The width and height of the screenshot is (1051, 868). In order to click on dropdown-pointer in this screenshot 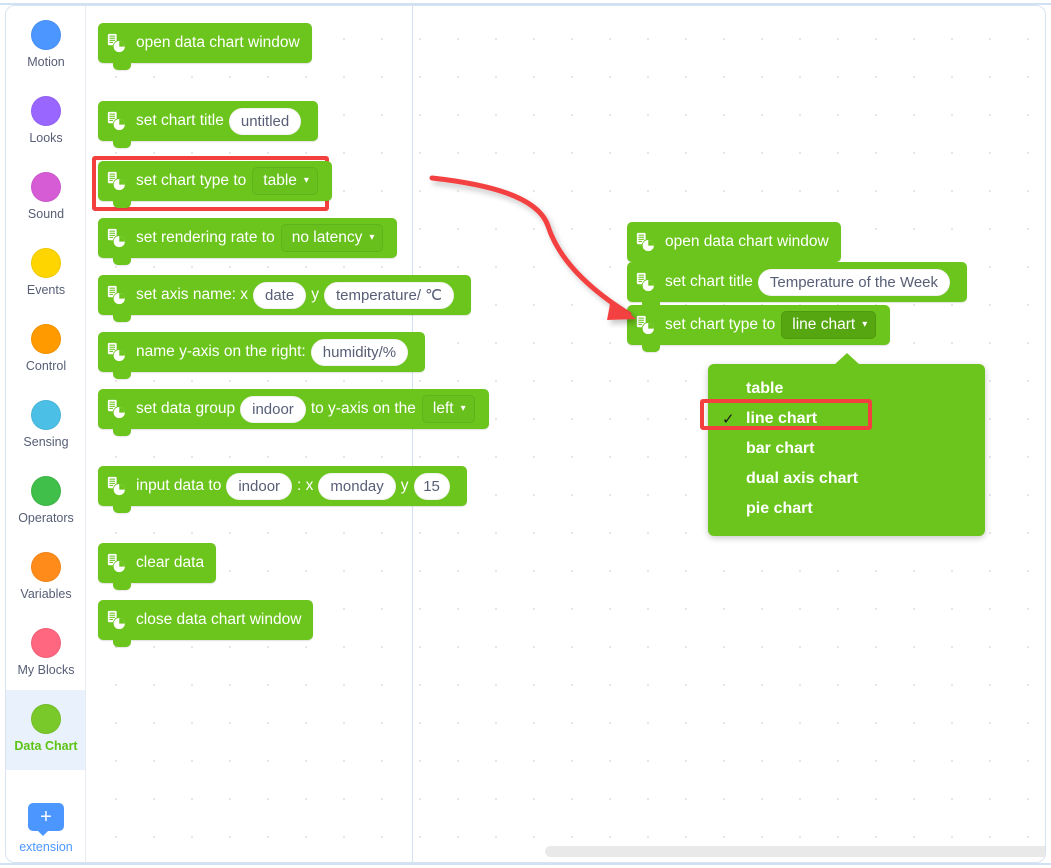, I will do `click(847, 359)`.